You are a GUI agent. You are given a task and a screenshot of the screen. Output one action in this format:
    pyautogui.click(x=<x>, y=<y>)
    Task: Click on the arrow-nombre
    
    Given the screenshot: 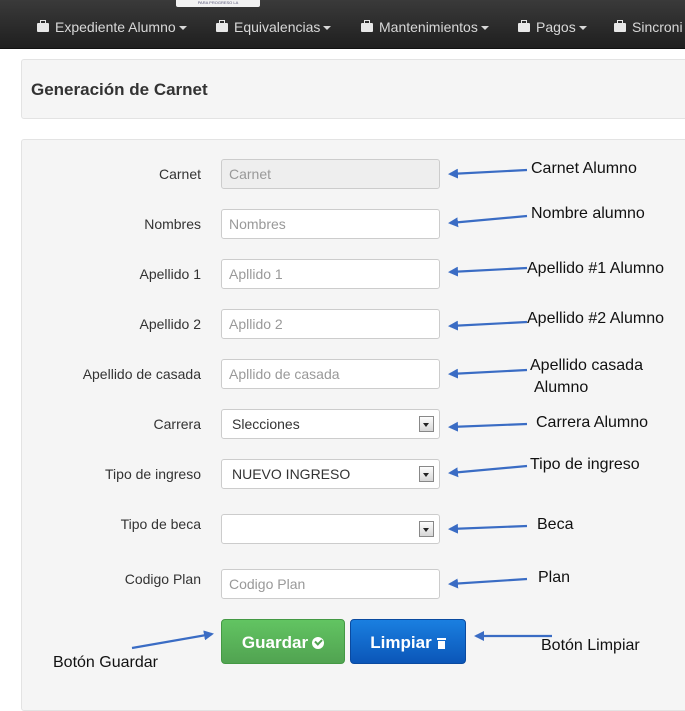 What is the action you would take?
    pyautogui.click(x=488, y=221)
    